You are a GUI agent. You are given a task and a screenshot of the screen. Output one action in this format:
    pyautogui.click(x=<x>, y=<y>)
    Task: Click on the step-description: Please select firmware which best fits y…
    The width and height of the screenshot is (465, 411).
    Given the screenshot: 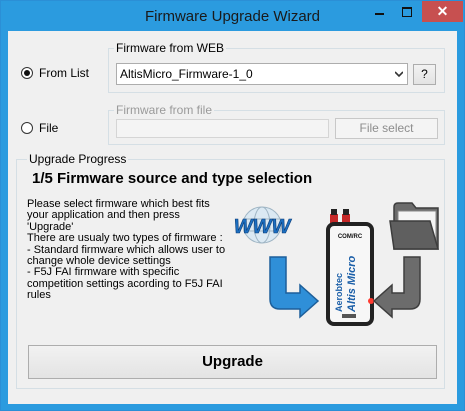 What is the action you would take?
    pyautogui.click(x=126, y=250)
    